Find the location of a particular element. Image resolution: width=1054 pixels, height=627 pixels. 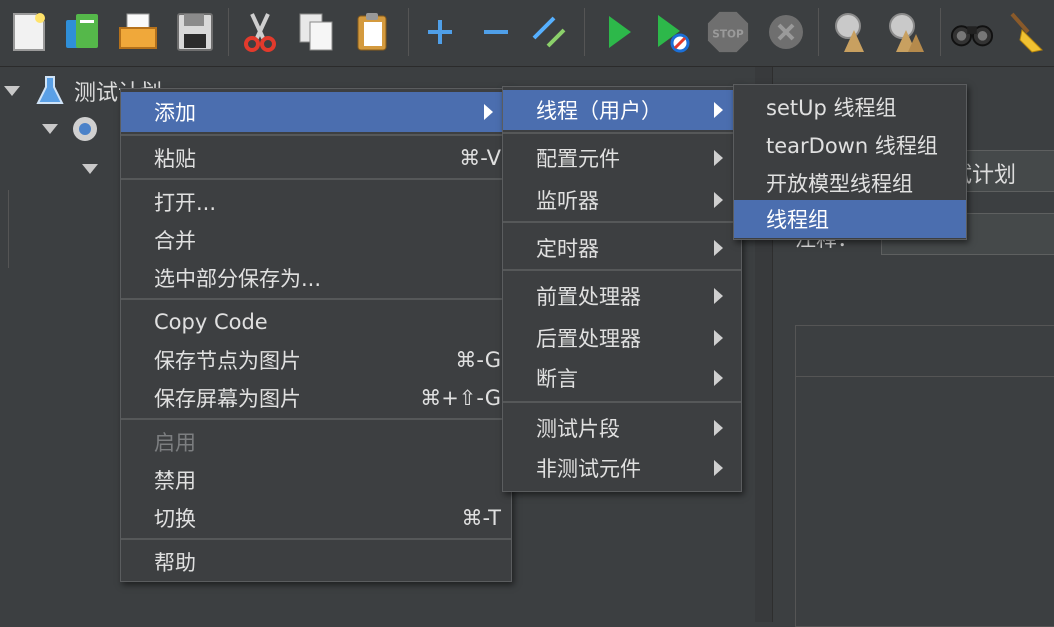

menu-item-toggle: 切换 ⌘-T is located at coordinates (316, 518).